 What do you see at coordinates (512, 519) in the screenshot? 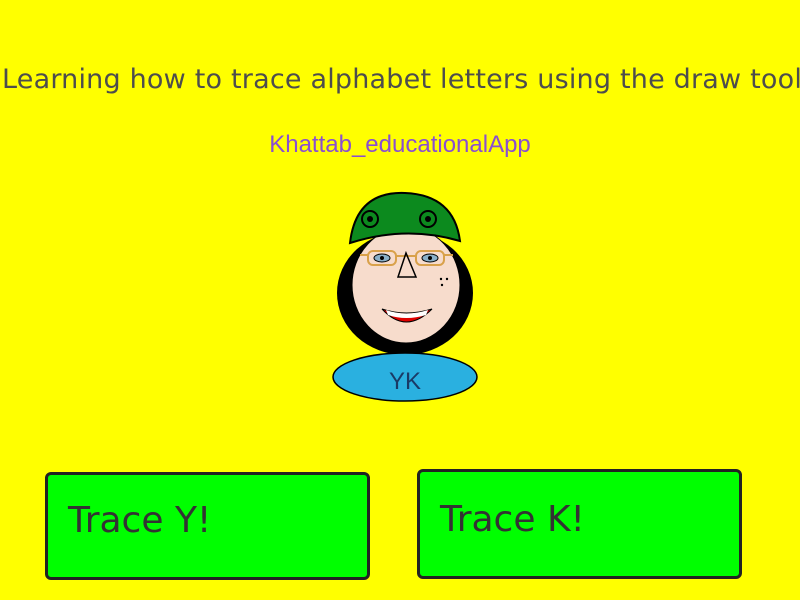
I see `trace-k-button-label: Trace K!` at bounding box center [512, 519].